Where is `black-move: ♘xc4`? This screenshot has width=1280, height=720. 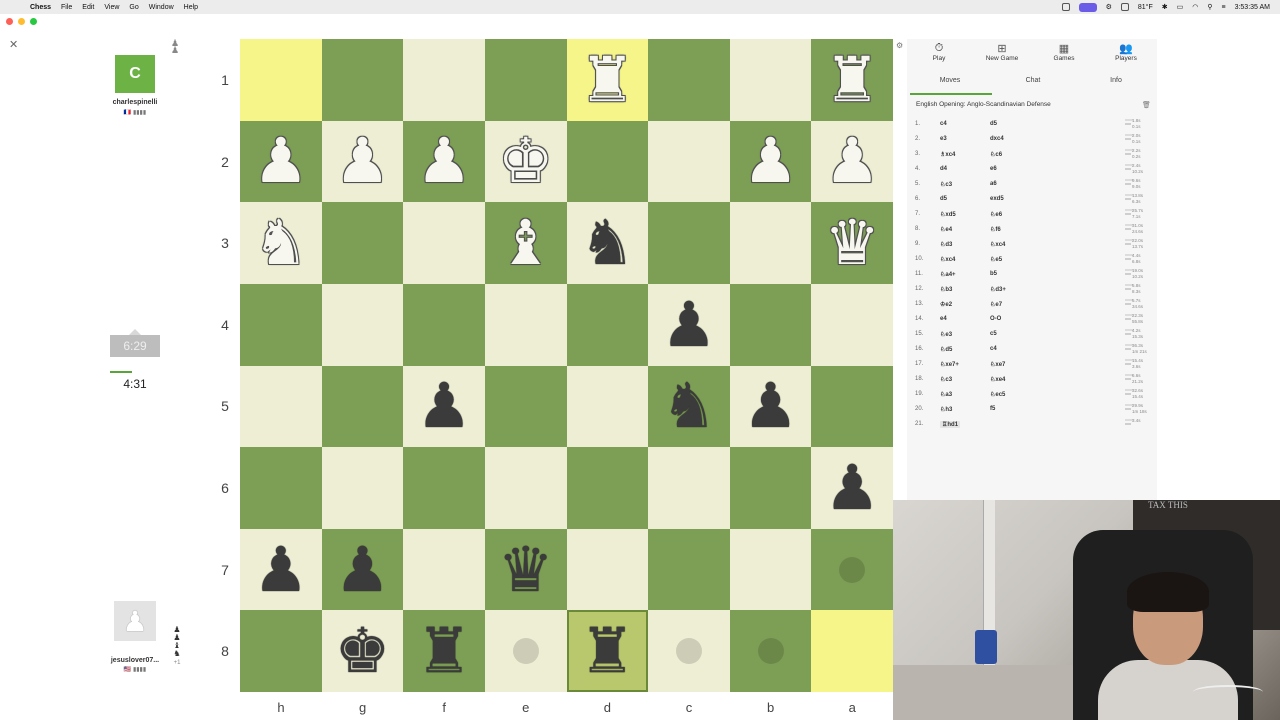
black-move: ♘xc4 is located at coordinates (997, 244).